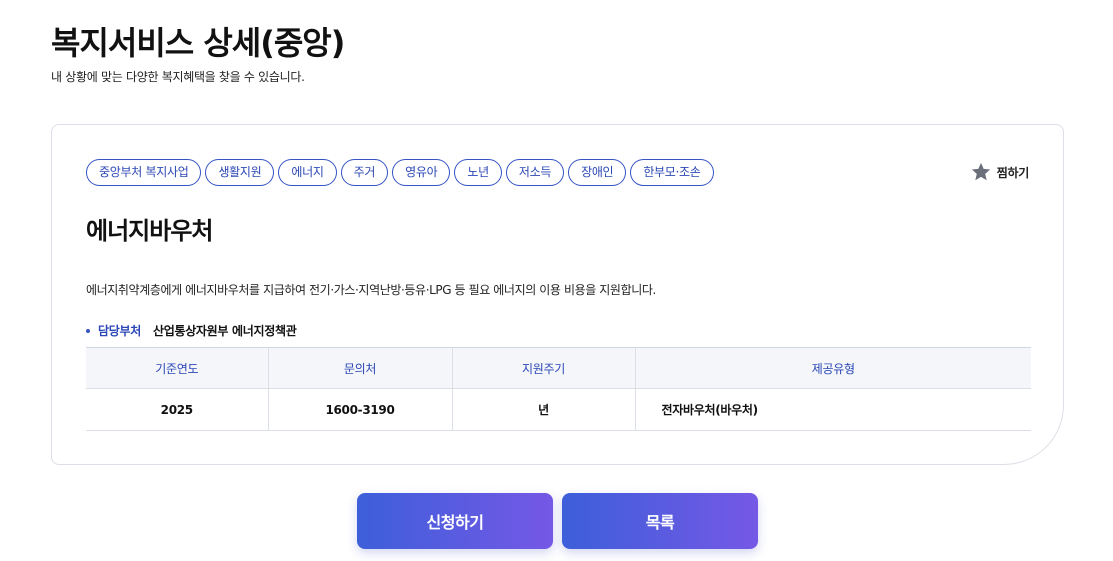 This screenshot has height=561, width=1113. I want to click on bullet-icon, so click(88, 330).